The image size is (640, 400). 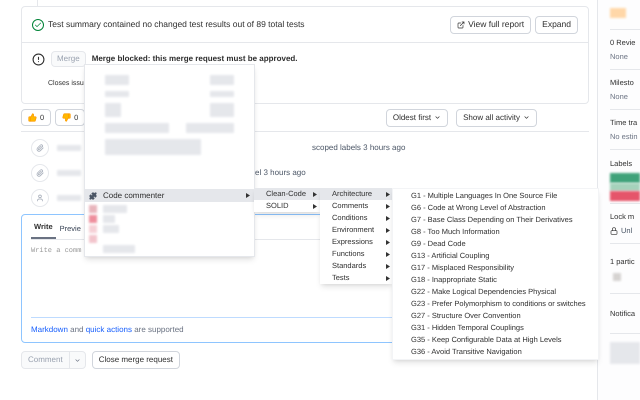 What do you see at coordinates (195, 59) in the screenshot?
I see `merge-blocked-message: Merge blocked: this merge request must be approved.` at bounding box center [195, 59].